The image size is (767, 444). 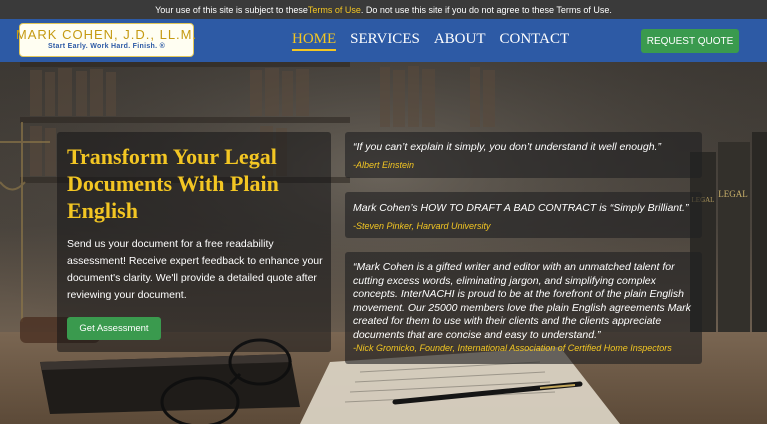 What do you see at coordinates (383, 434) in the screenshot?
I see `page-bottom-strip` at bounding box center [383, 434].